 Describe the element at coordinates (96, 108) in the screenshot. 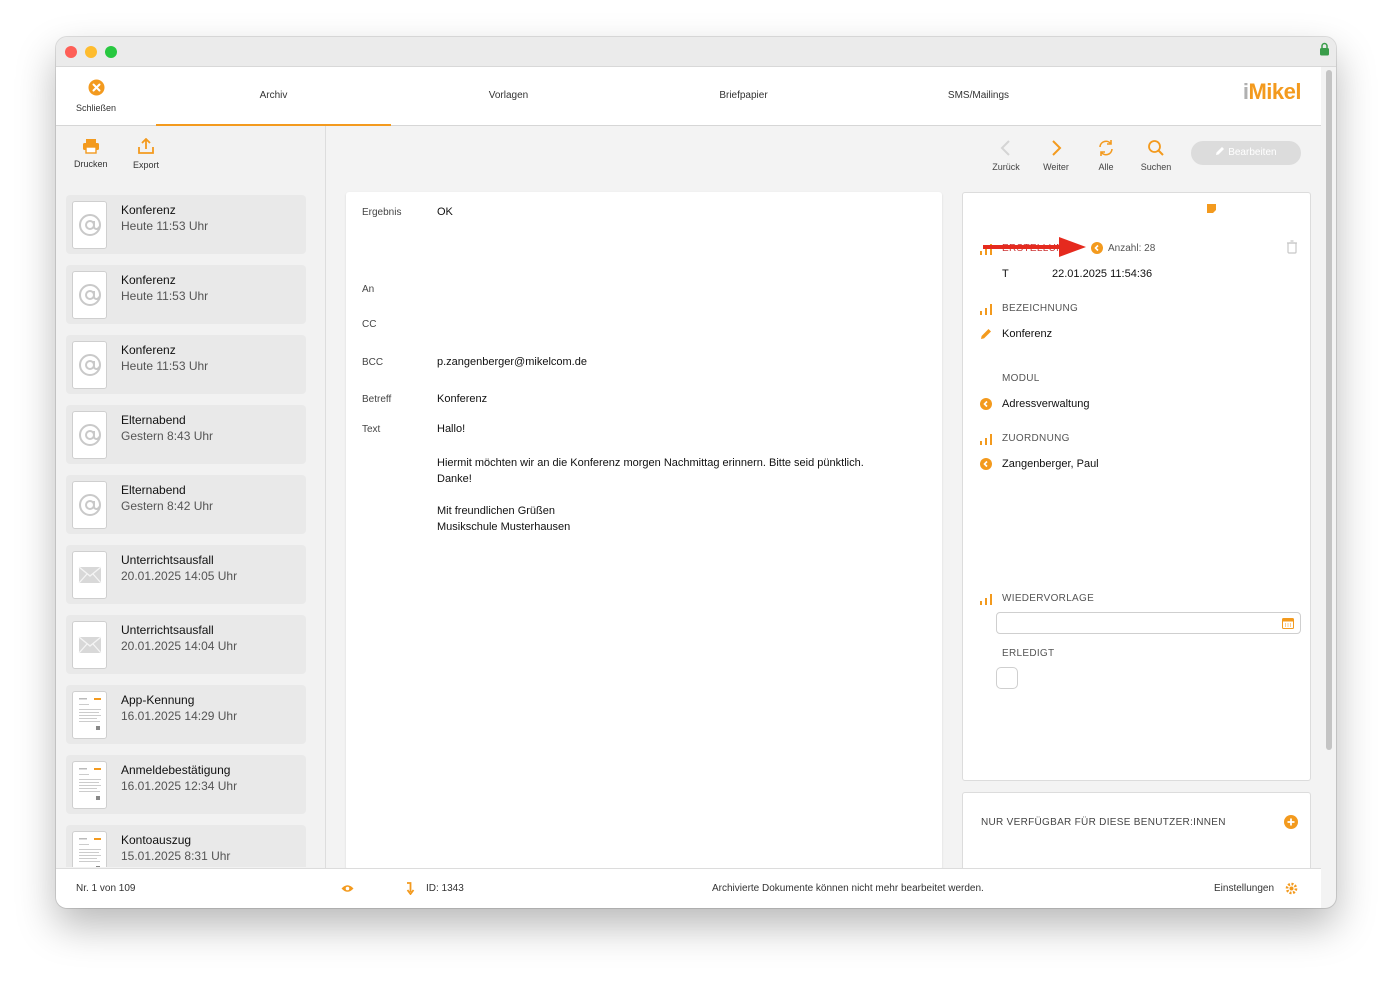

I see `close-button-label: Schließen` at that location.